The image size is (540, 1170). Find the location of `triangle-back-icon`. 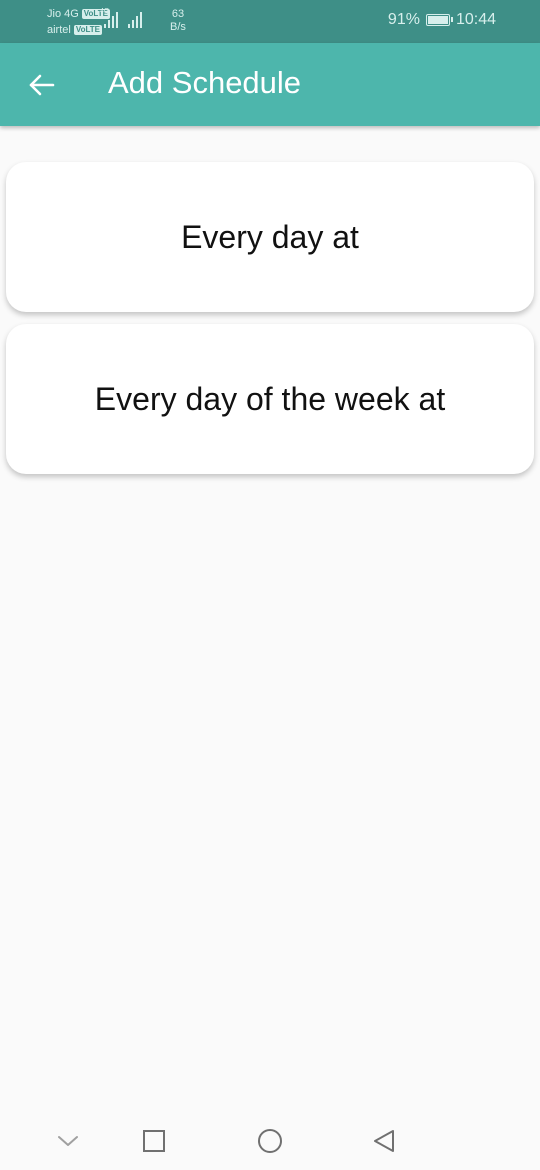

triangle-back-icon is located at coordinates (384, 1141).